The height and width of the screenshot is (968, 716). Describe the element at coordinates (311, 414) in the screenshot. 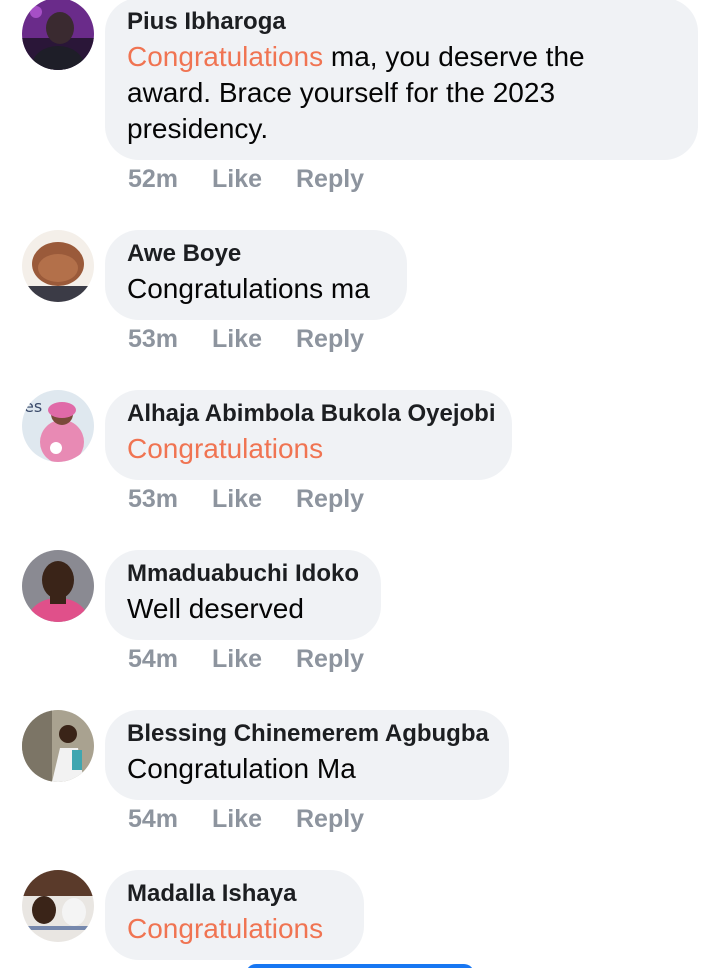

I see `comment-author: Alhaja Abimbola Bukola Oyejobi` at that location.